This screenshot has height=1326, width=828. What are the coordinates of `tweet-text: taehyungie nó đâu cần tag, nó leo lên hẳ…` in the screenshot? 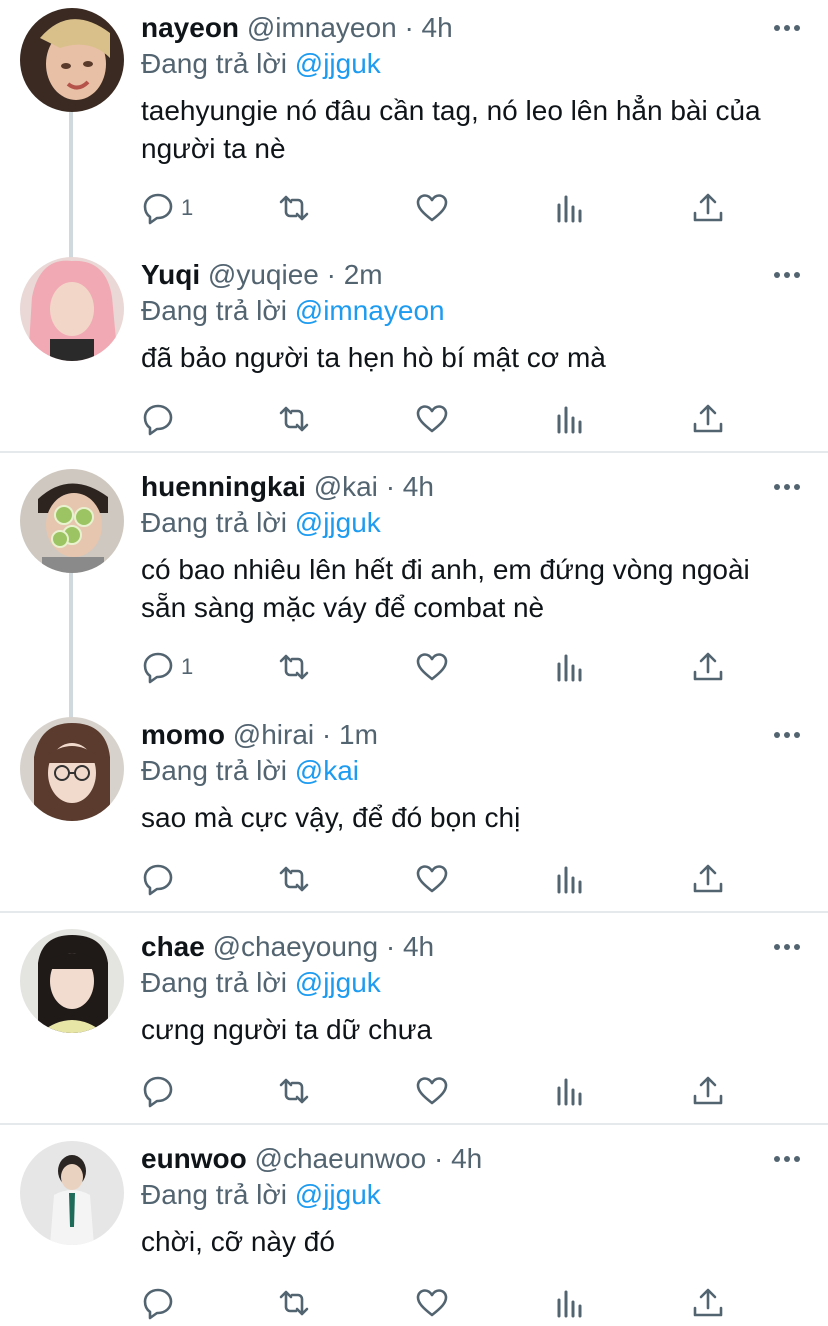 It's located at (451, 129).